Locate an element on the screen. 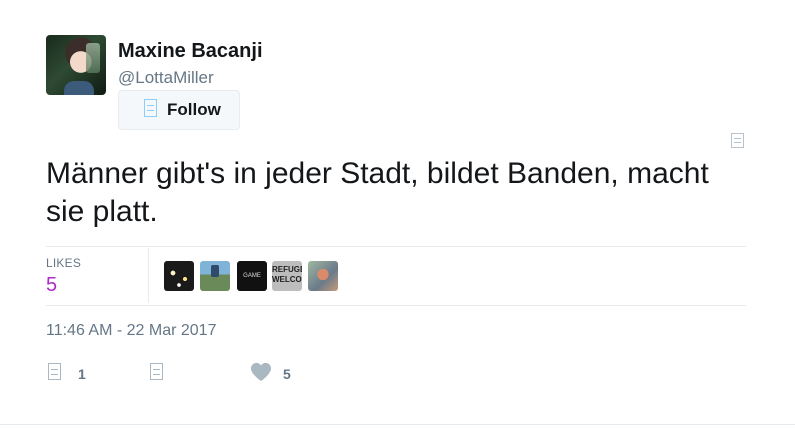 This screenshot has height=428, width=795. liker-avatar-game-over-text: GAME OVER is located at coordinates (252, 276).